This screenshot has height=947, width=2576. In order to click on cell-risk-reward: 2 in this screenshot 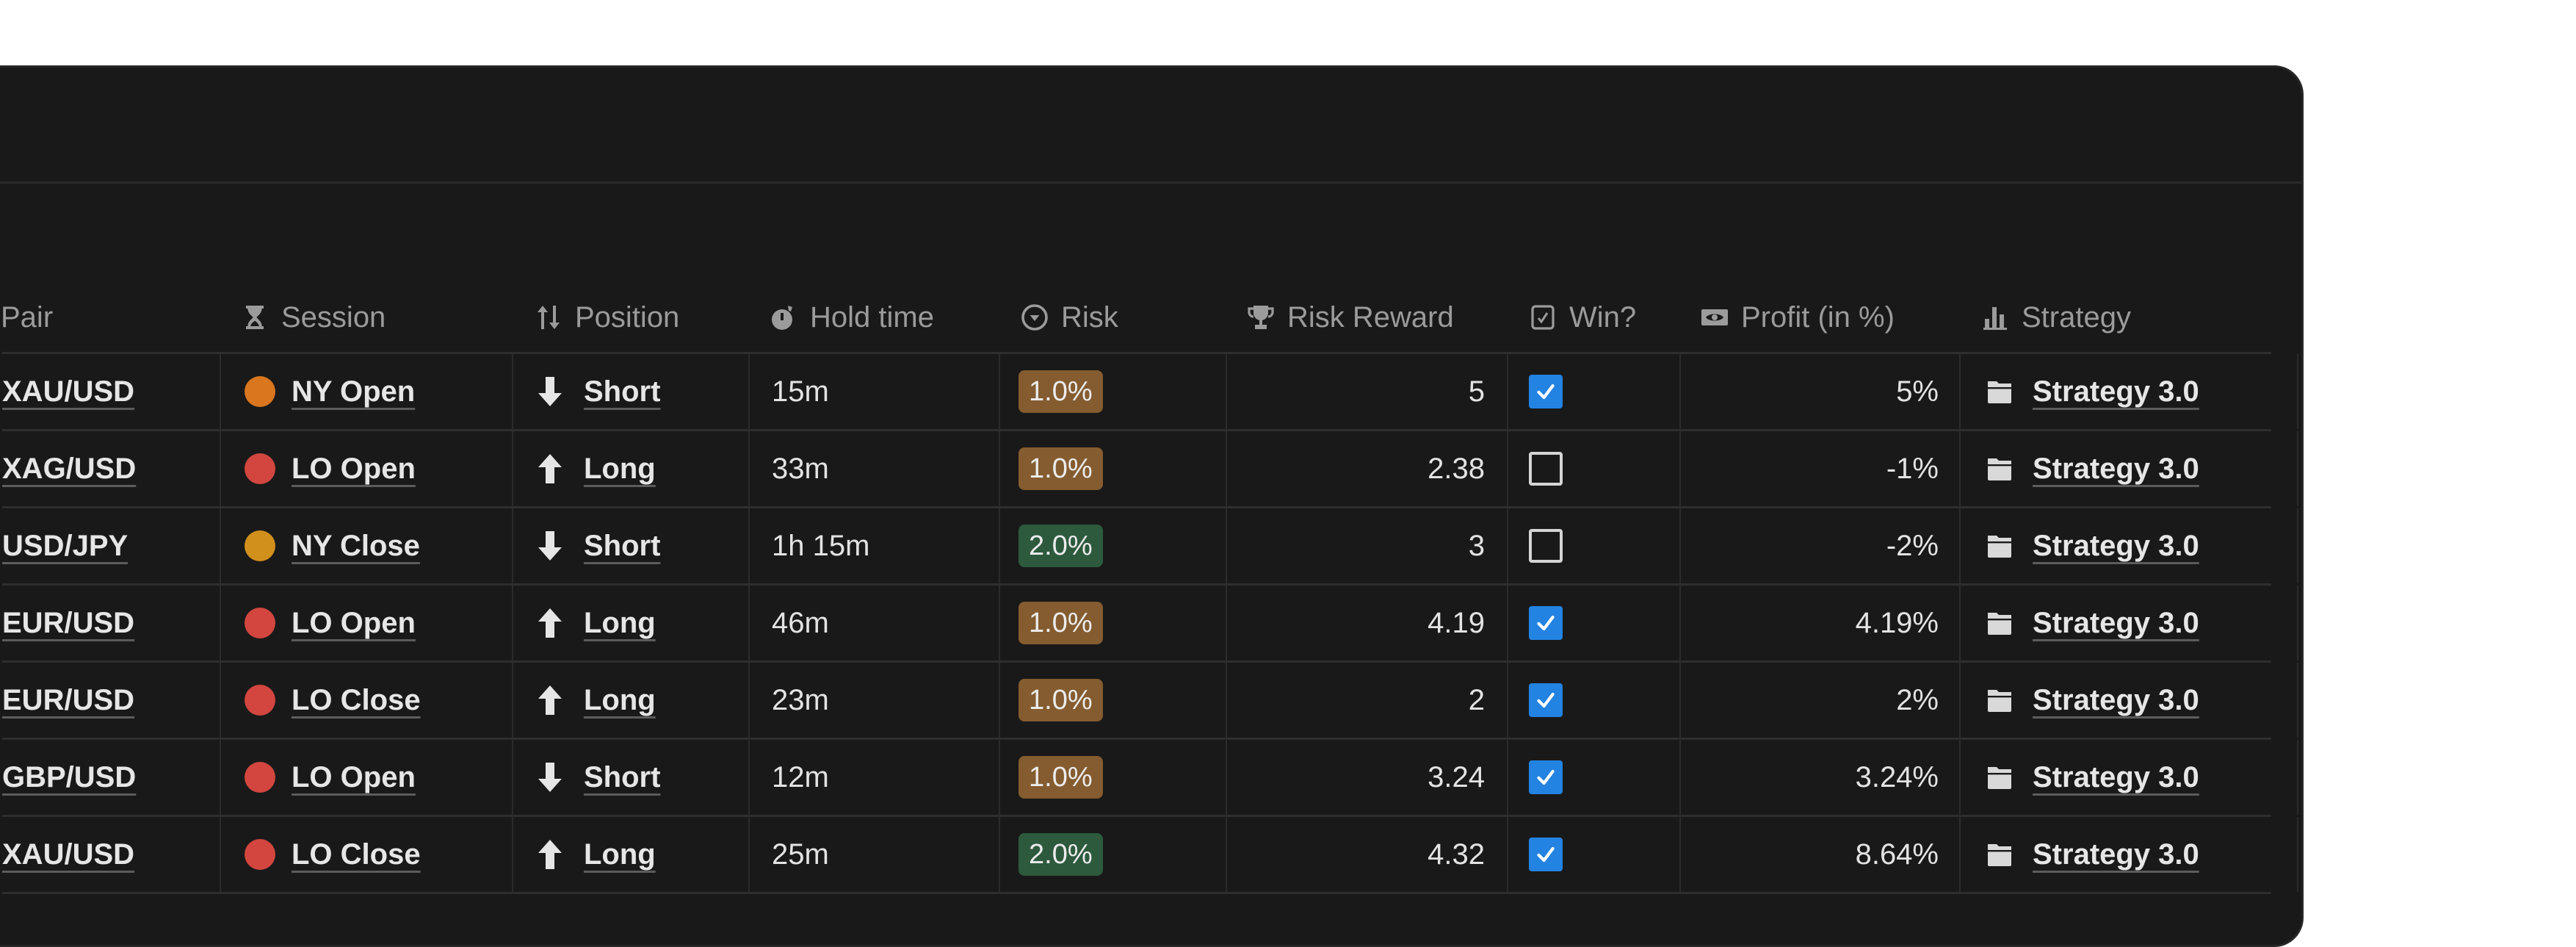, I will do `click(1367, 700)`.